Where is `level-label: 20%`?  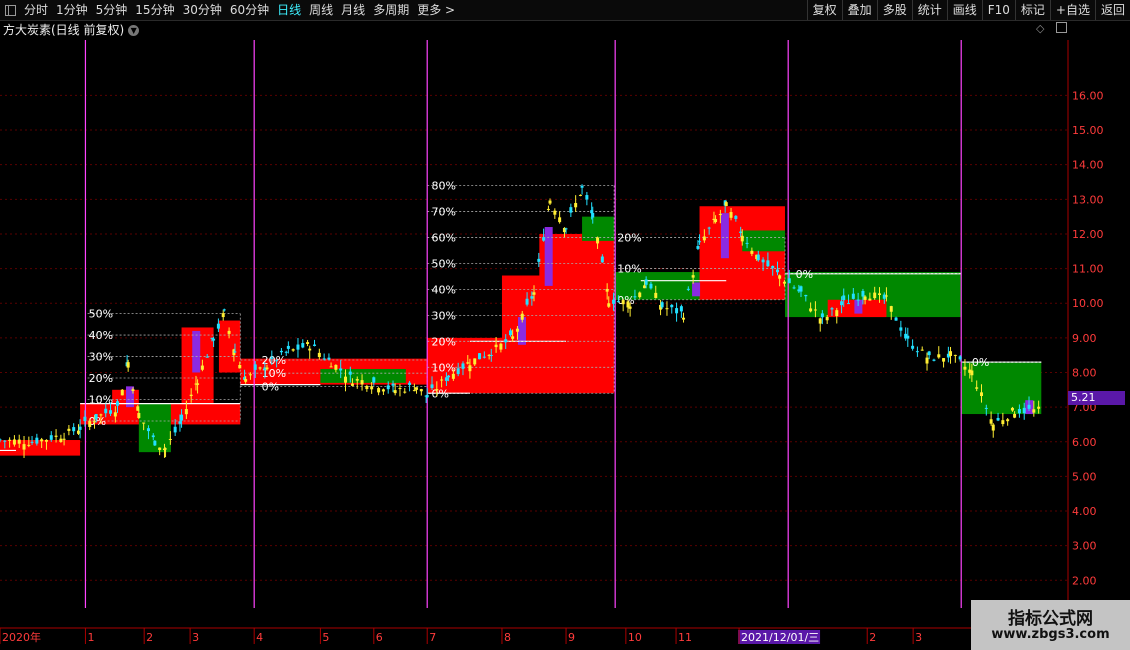
level-label: 20% is located at coordinates (443, 341).